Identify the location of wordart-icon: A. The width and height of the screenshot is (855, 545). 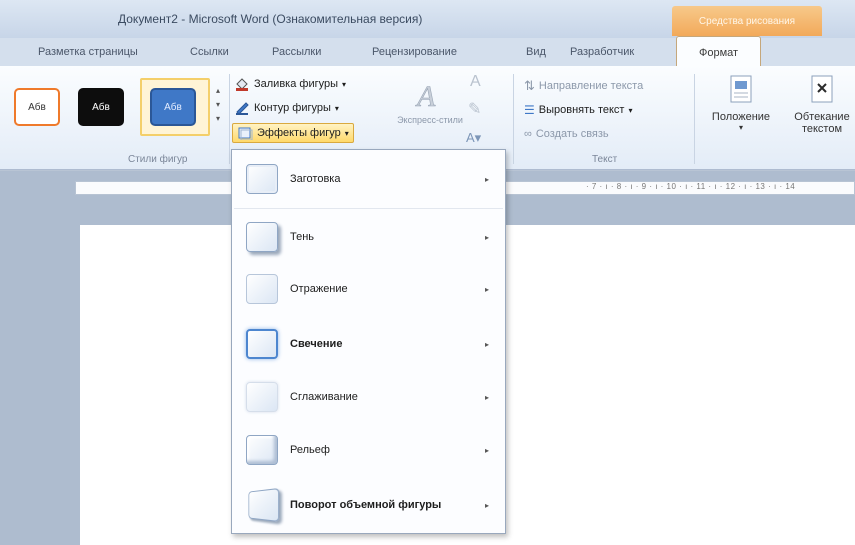
(426, 97).